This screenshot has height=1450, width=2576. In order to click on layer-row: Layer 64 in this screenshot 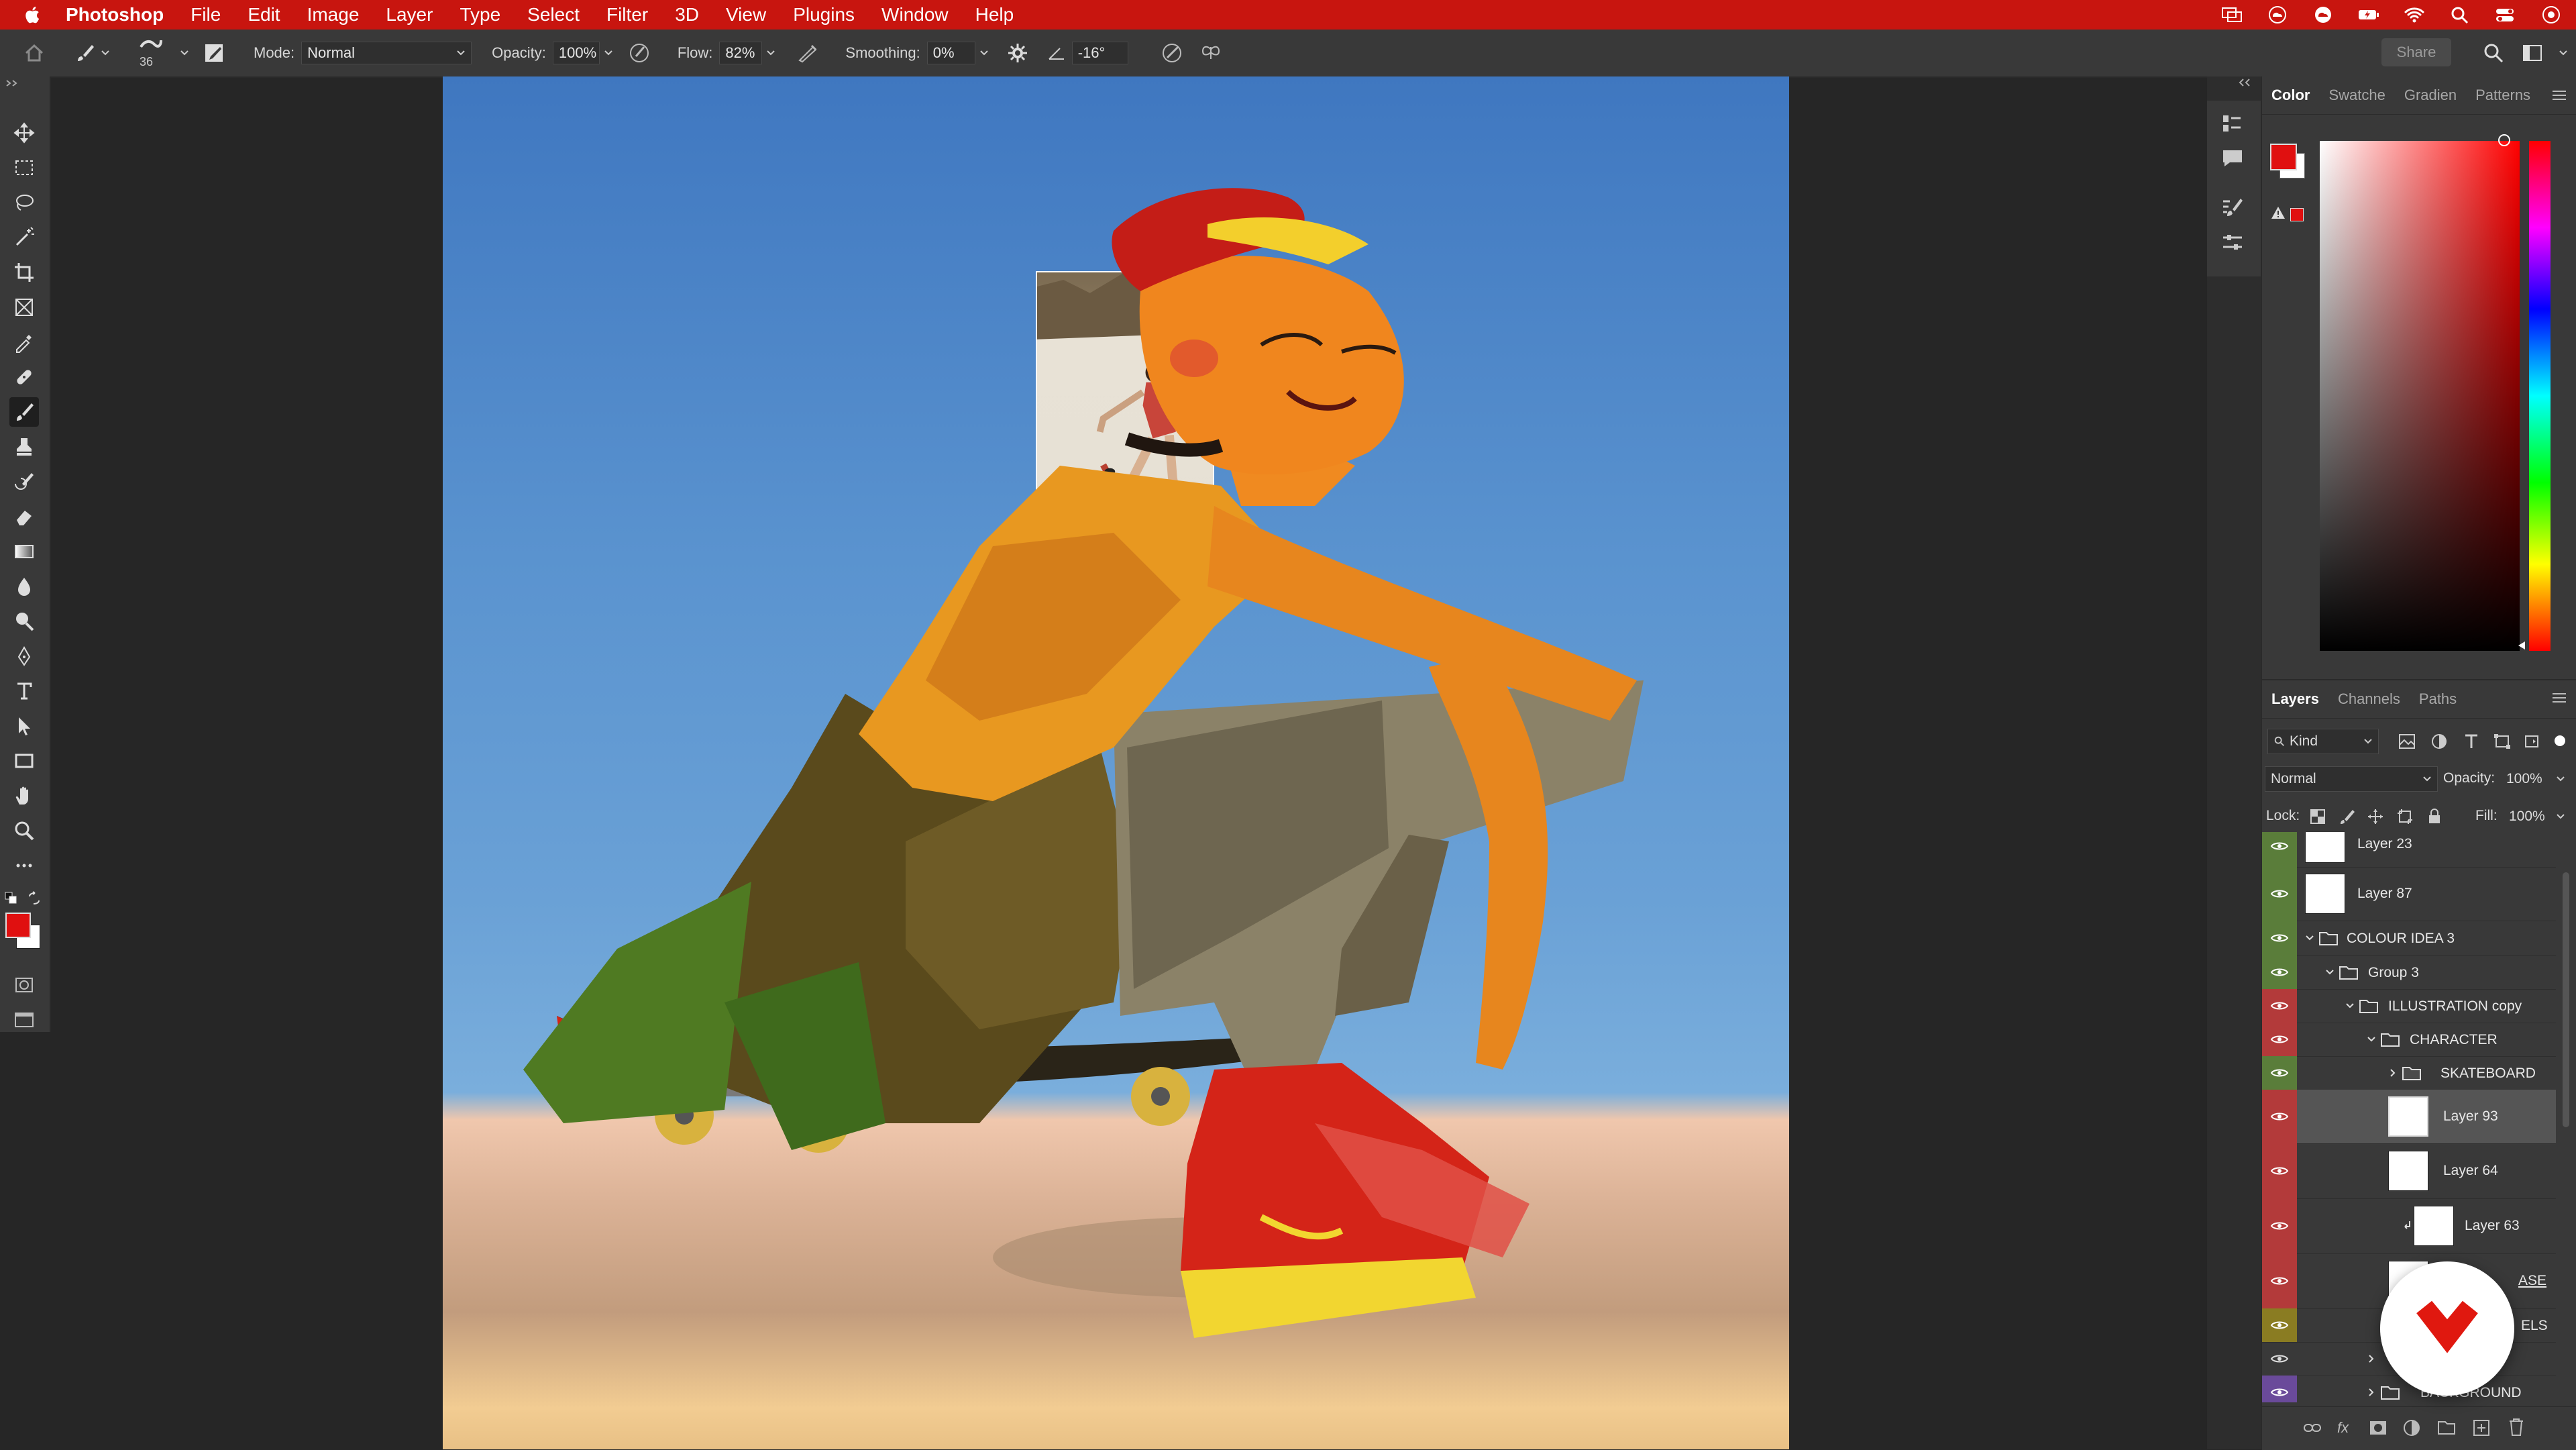, I will do `click(2409, 1171)`.